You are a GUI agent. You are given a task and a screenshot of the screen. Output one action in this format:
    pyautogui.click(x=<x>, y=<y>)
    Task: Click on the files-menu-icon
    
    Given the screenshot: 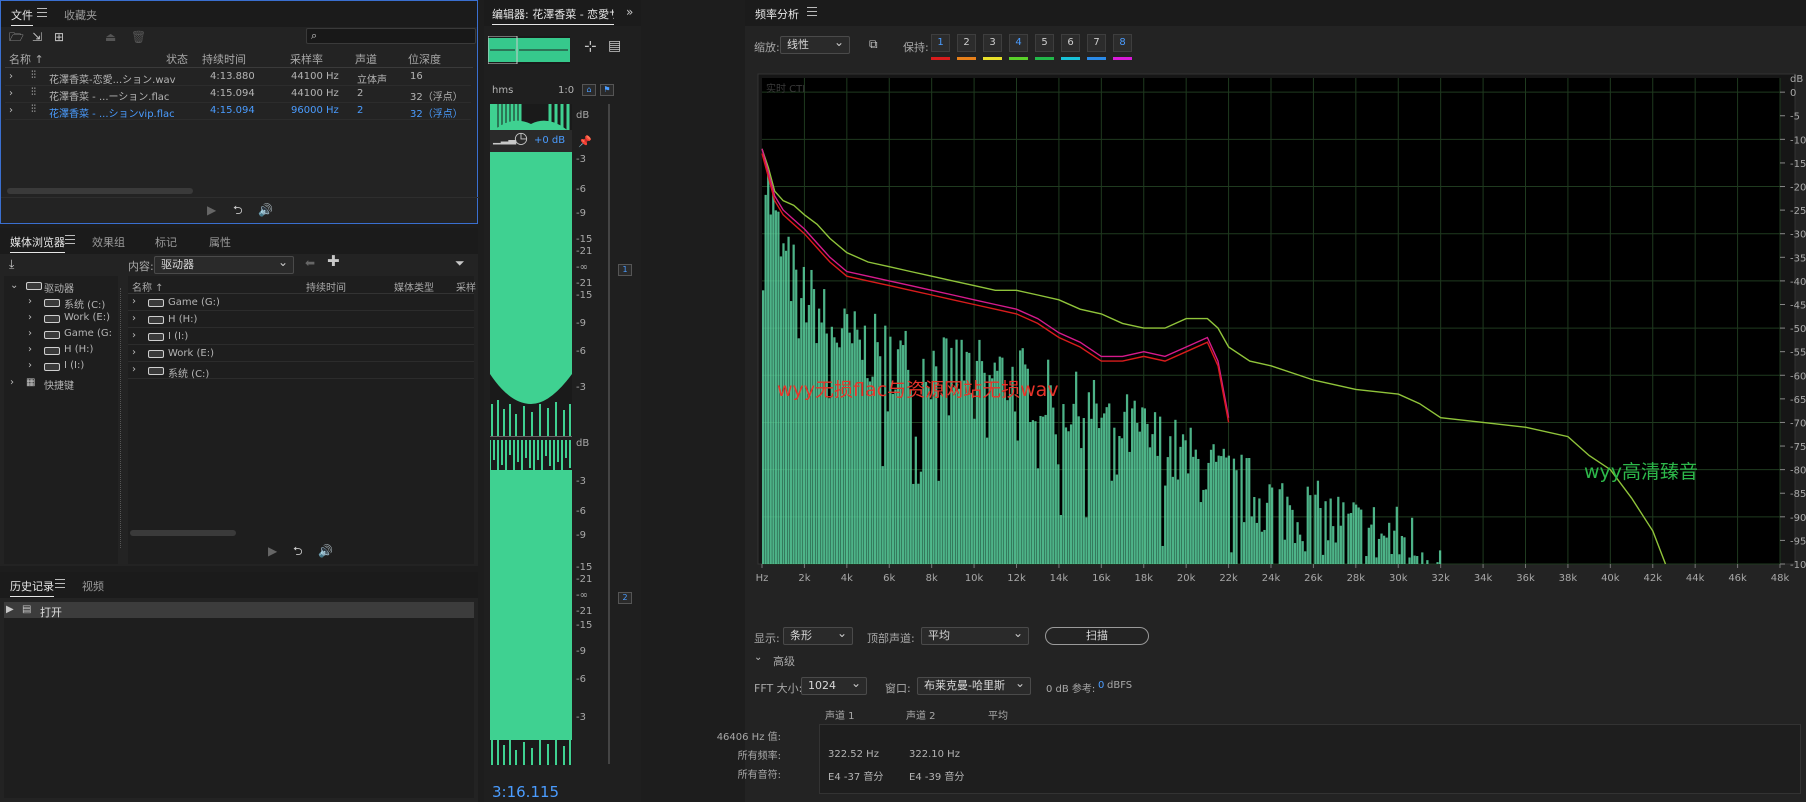 What is the action you would take?
    pyautogui.click(x=42, y=12)
    